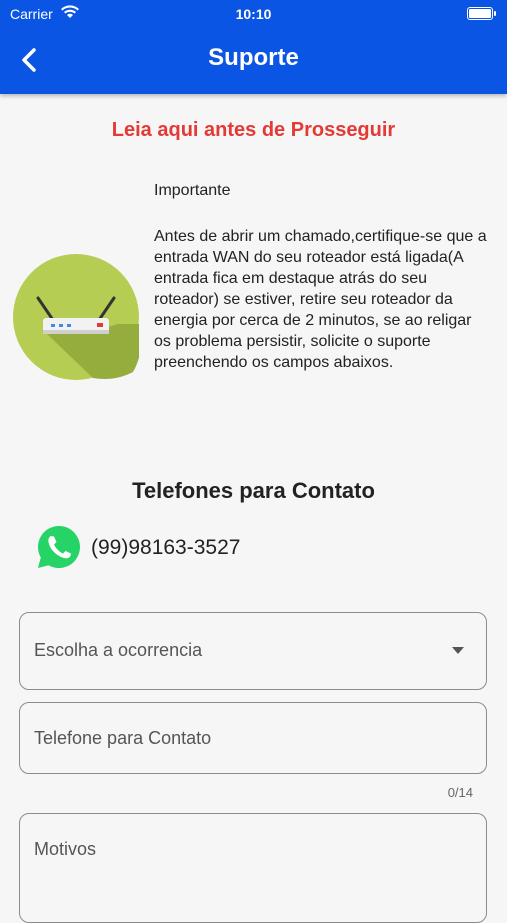 The width and height of the screenshot is (507, 923). I want to click on contacts-title: Telefones para Contato, so click(253, 490).